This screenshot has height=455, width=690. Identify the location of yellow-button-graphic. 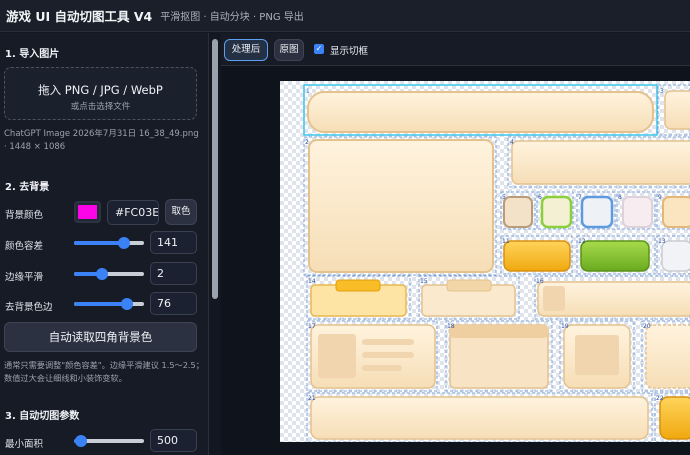
(537, 256).